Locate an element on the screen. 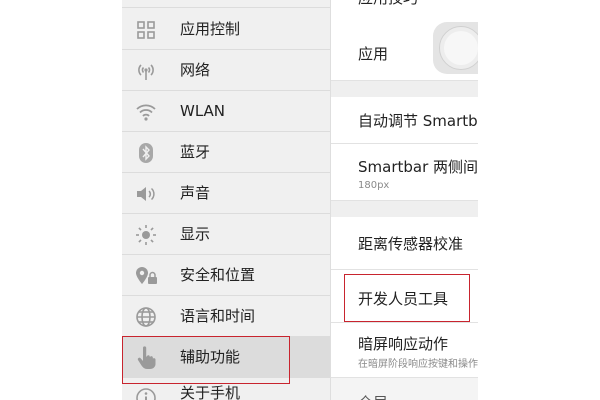 The height and width of the screenshot is (400, 600). sidebar-item-about-phone: 关于手机 is located at coordinates (226, 389).